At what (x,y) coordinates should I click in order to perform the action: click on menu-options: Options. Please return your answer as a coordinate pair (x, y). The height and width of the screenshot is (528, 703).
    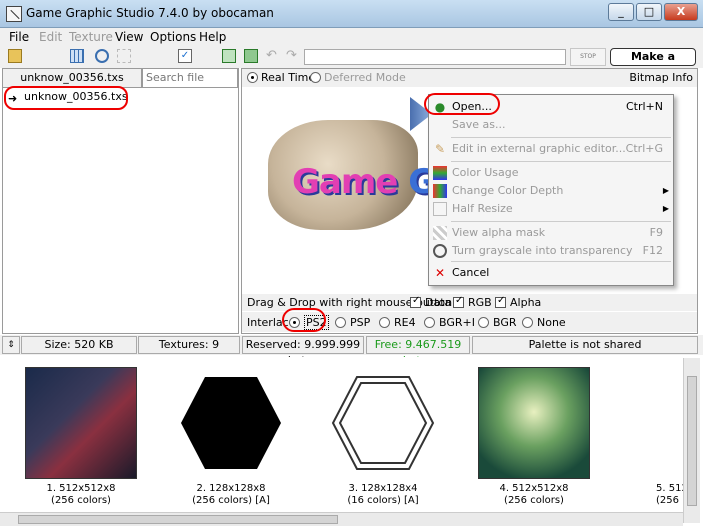
    Looking at the image, I should click on (173, 37).